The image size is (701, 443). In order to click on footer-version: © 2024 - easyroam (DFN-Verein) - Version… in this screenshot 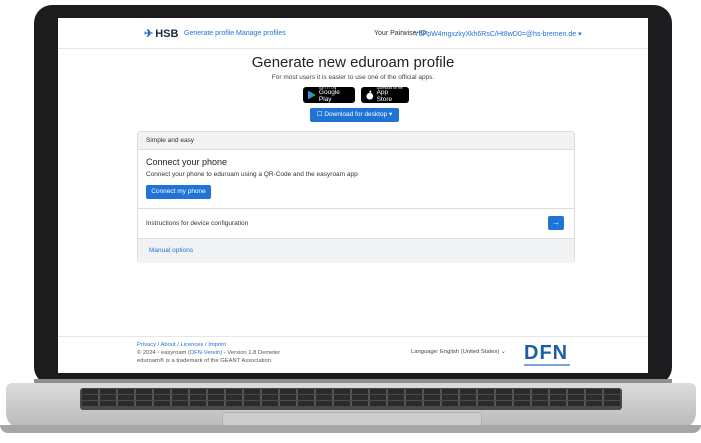, I will do `click(209, 353)`.